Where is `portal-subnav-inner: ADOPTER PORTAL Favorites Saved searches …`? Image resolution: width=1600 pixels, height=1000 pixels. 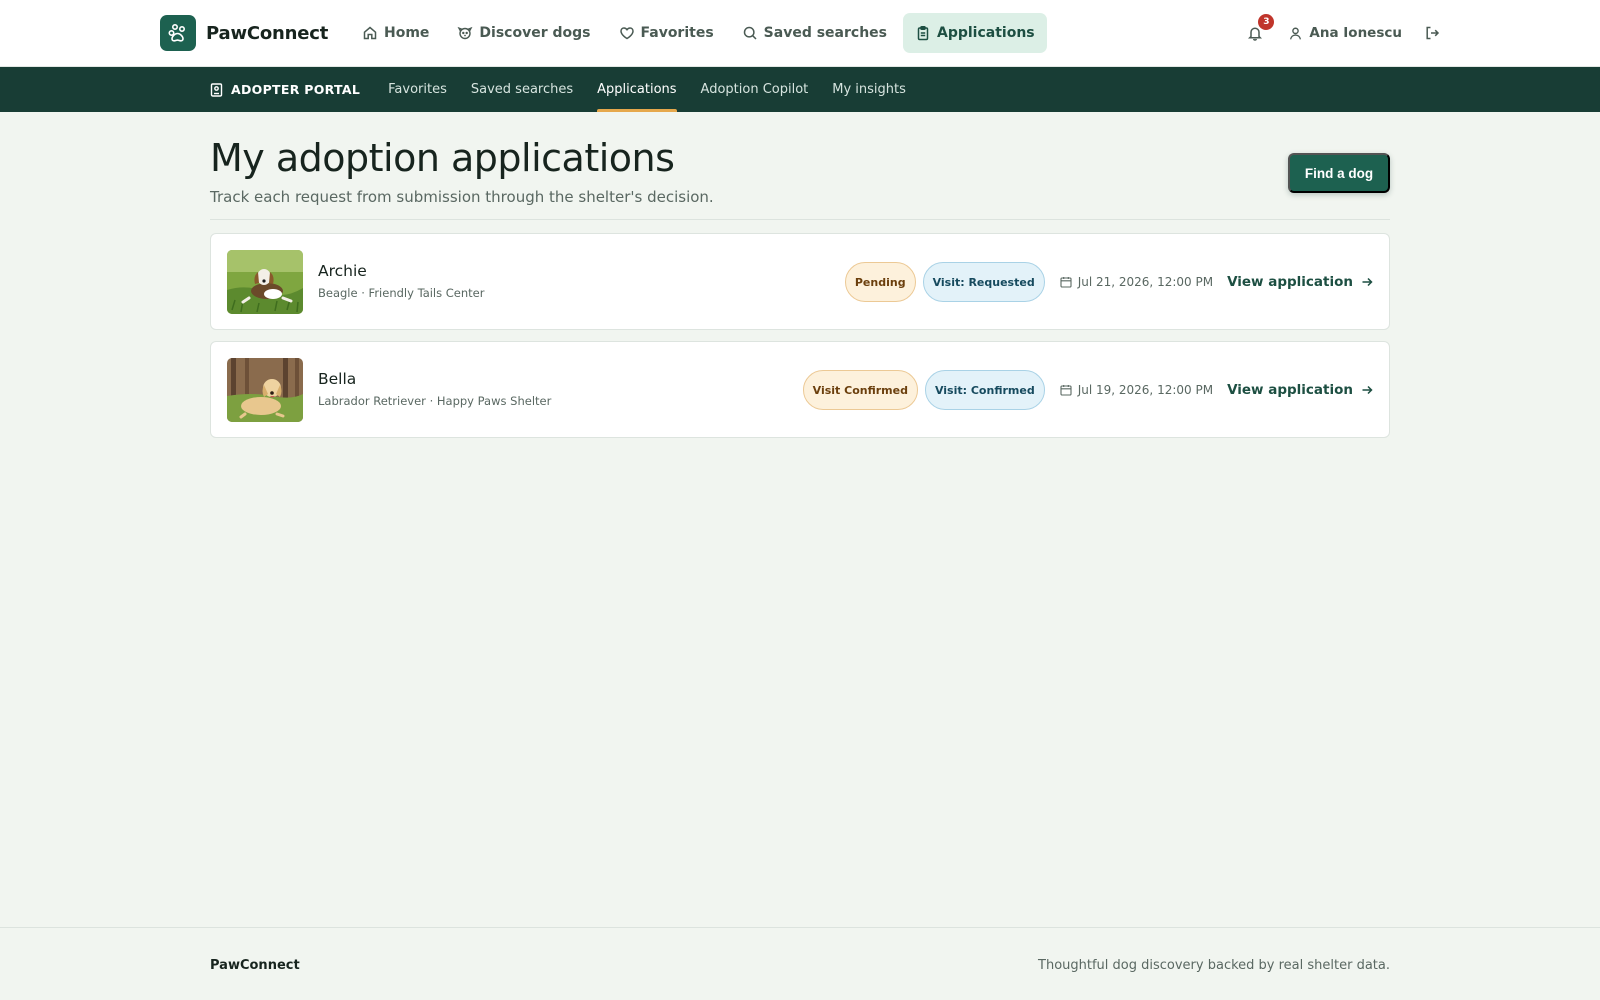 portal-subnav-inner: ADOPTER PORTAL Favorites Saved searches … is located at coordinates (570, 89).